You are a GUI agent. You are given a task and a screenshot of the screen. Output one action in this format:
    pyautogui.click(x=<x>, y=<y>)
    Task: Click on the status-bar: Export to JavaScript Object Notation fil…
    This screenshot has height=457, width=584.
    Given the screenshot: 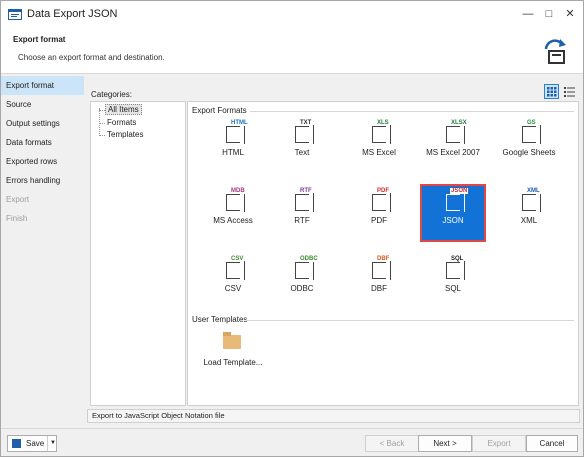 What is the action you would take?
    pyautogui.click(x=333, y=416)
    